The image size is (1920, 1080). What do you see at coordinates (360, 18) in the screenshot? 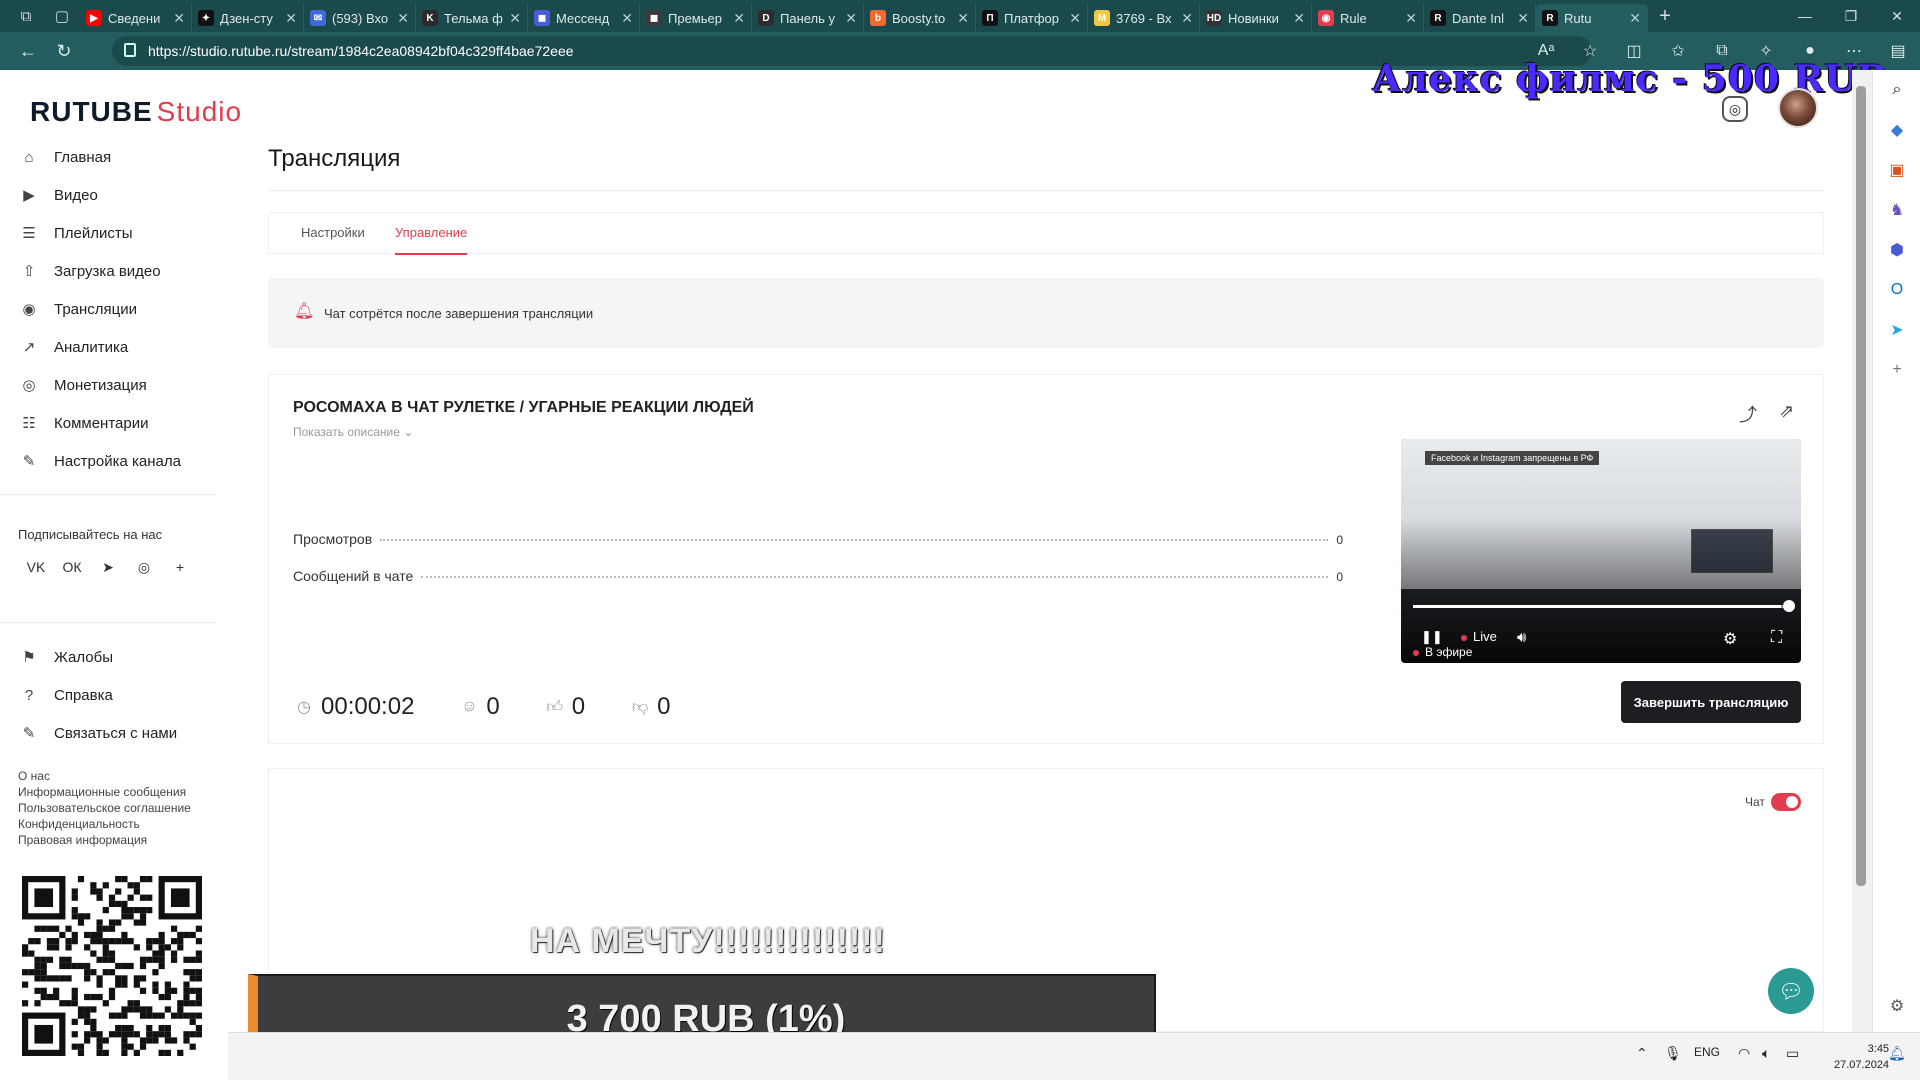
I see `browser-tab: ✉ (593) Вхо ✕` at bounding box center [360, 18].